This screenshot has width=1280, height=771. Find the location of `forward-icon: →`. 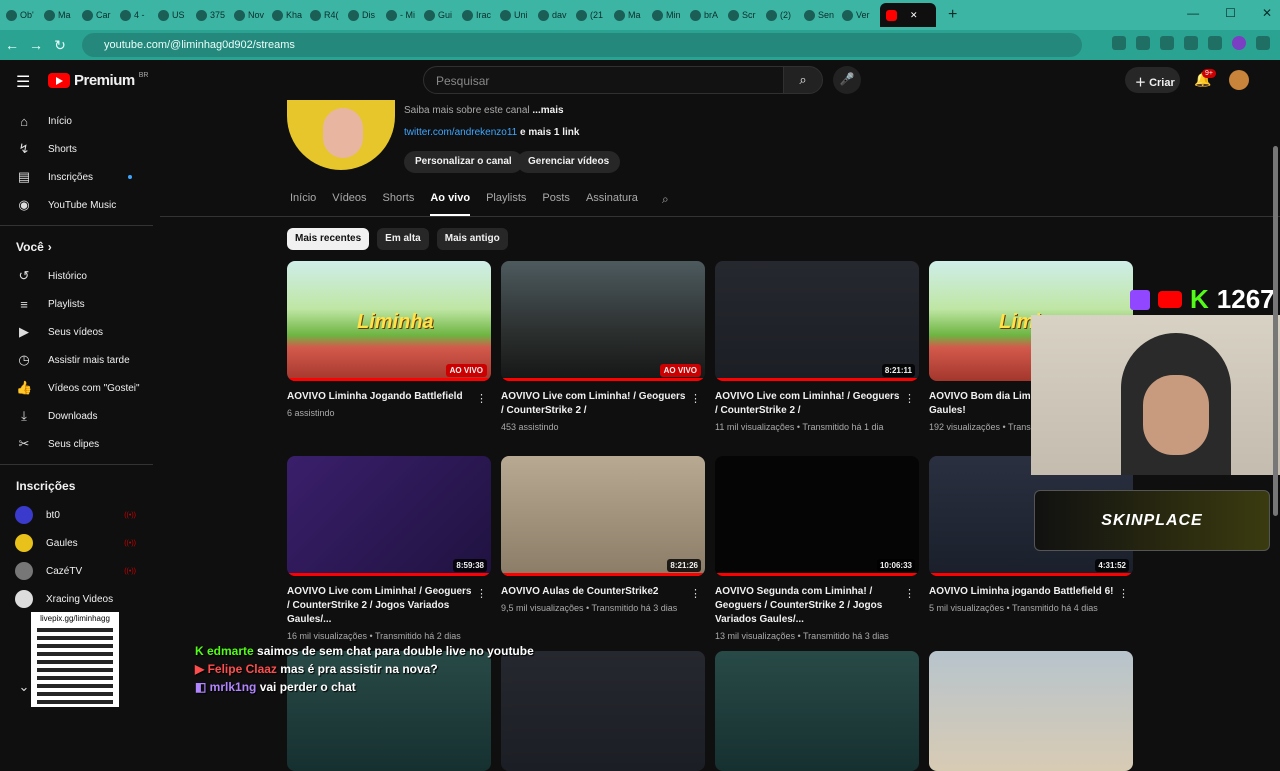

forward-icon: → is located at coordinates (36, 45).